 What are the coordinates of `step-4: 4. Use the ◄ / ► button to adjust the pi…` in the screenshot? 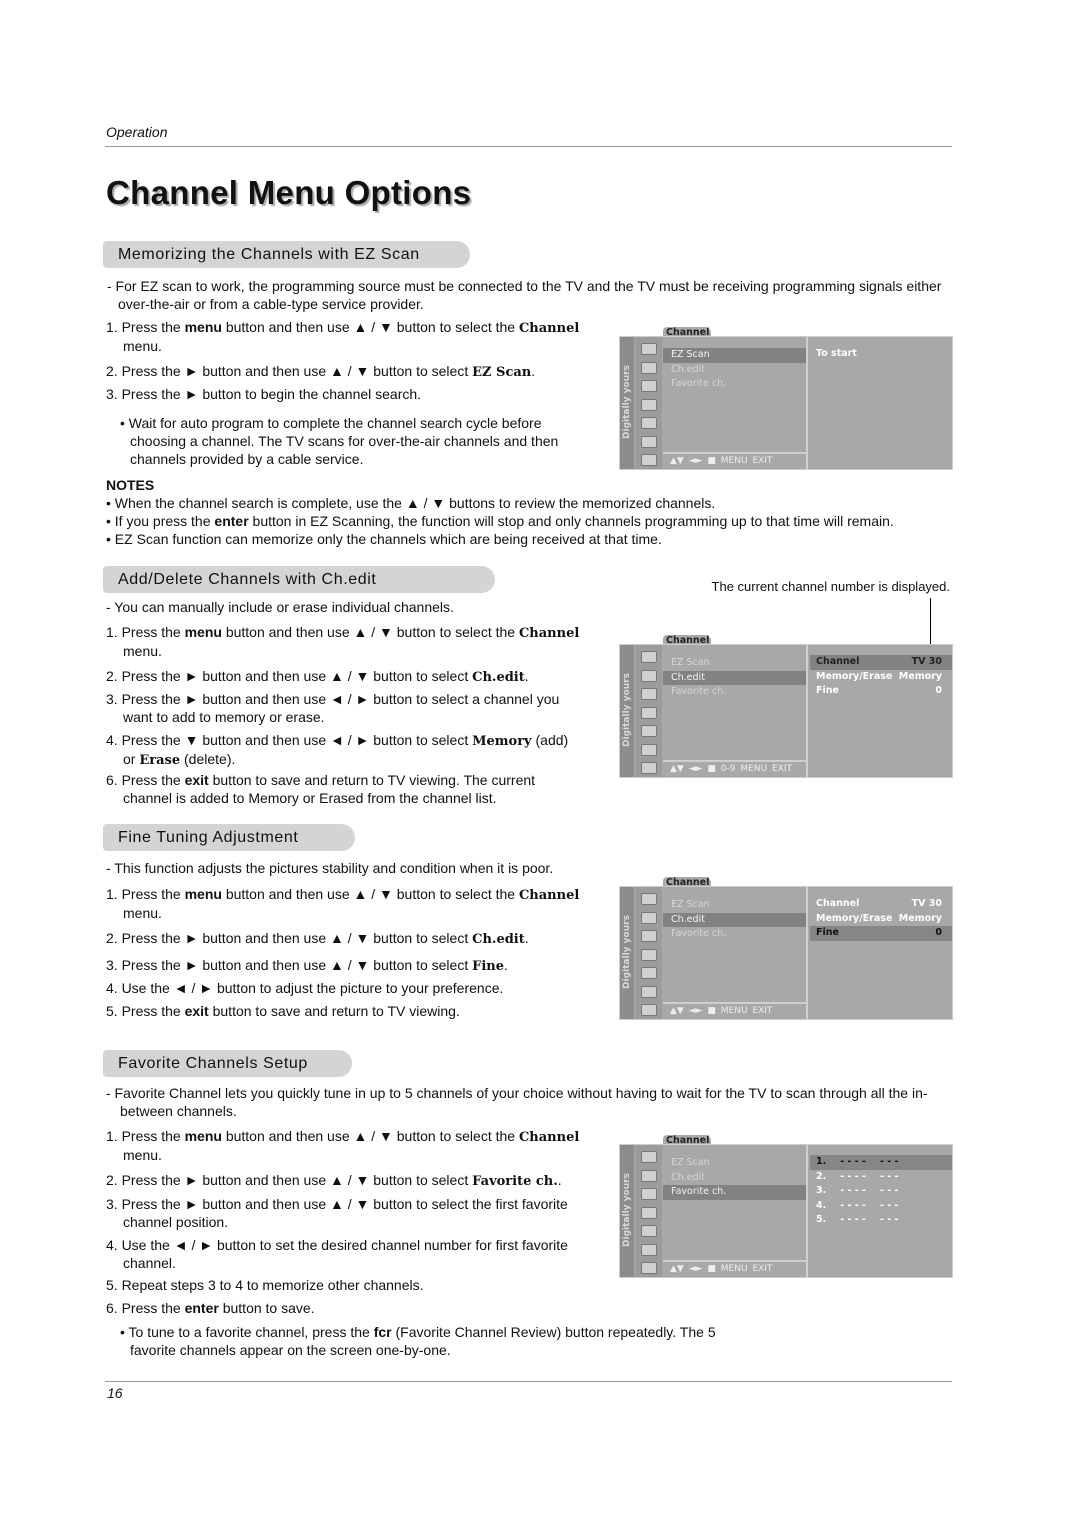 It's located at (344, 989).